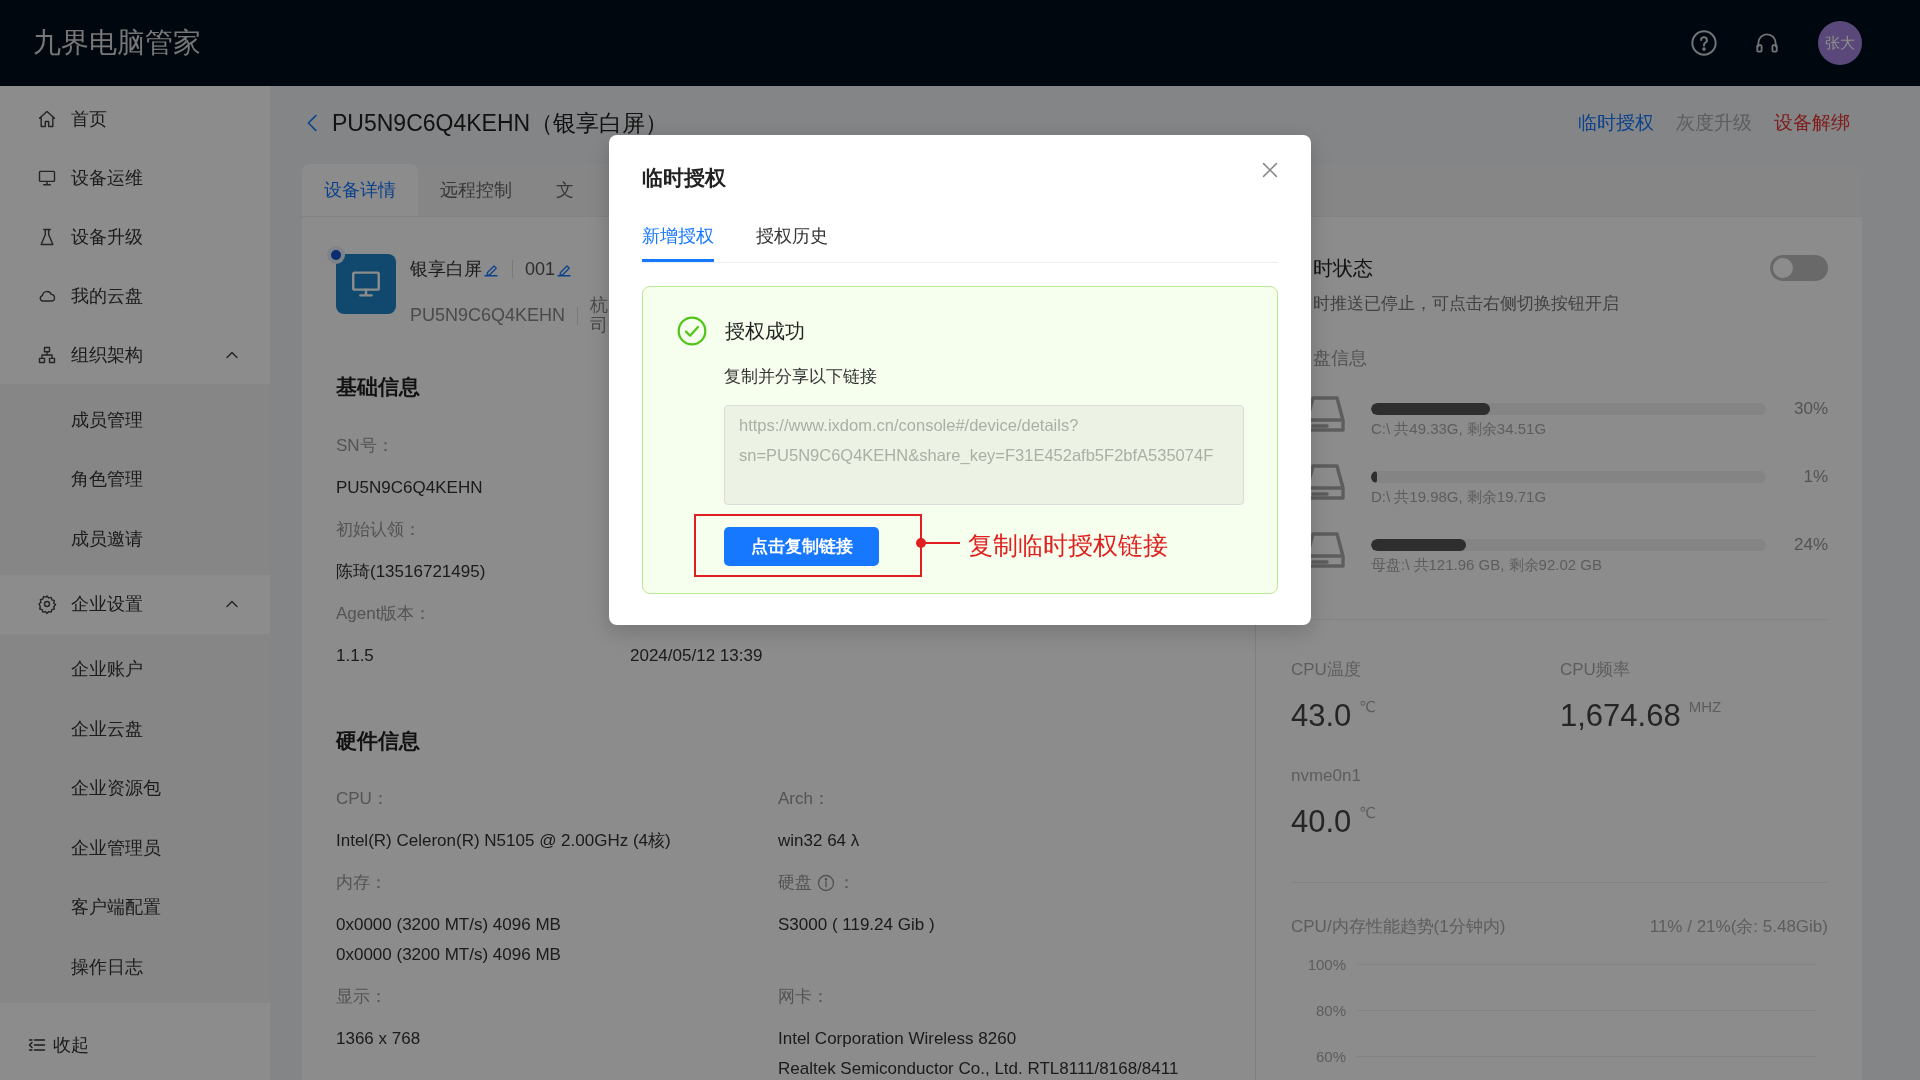 Image resolution: width=1920 pixels, height=1080 pixels. I want to click on copy-link-button: 点击复制链接, so click(801, 546).